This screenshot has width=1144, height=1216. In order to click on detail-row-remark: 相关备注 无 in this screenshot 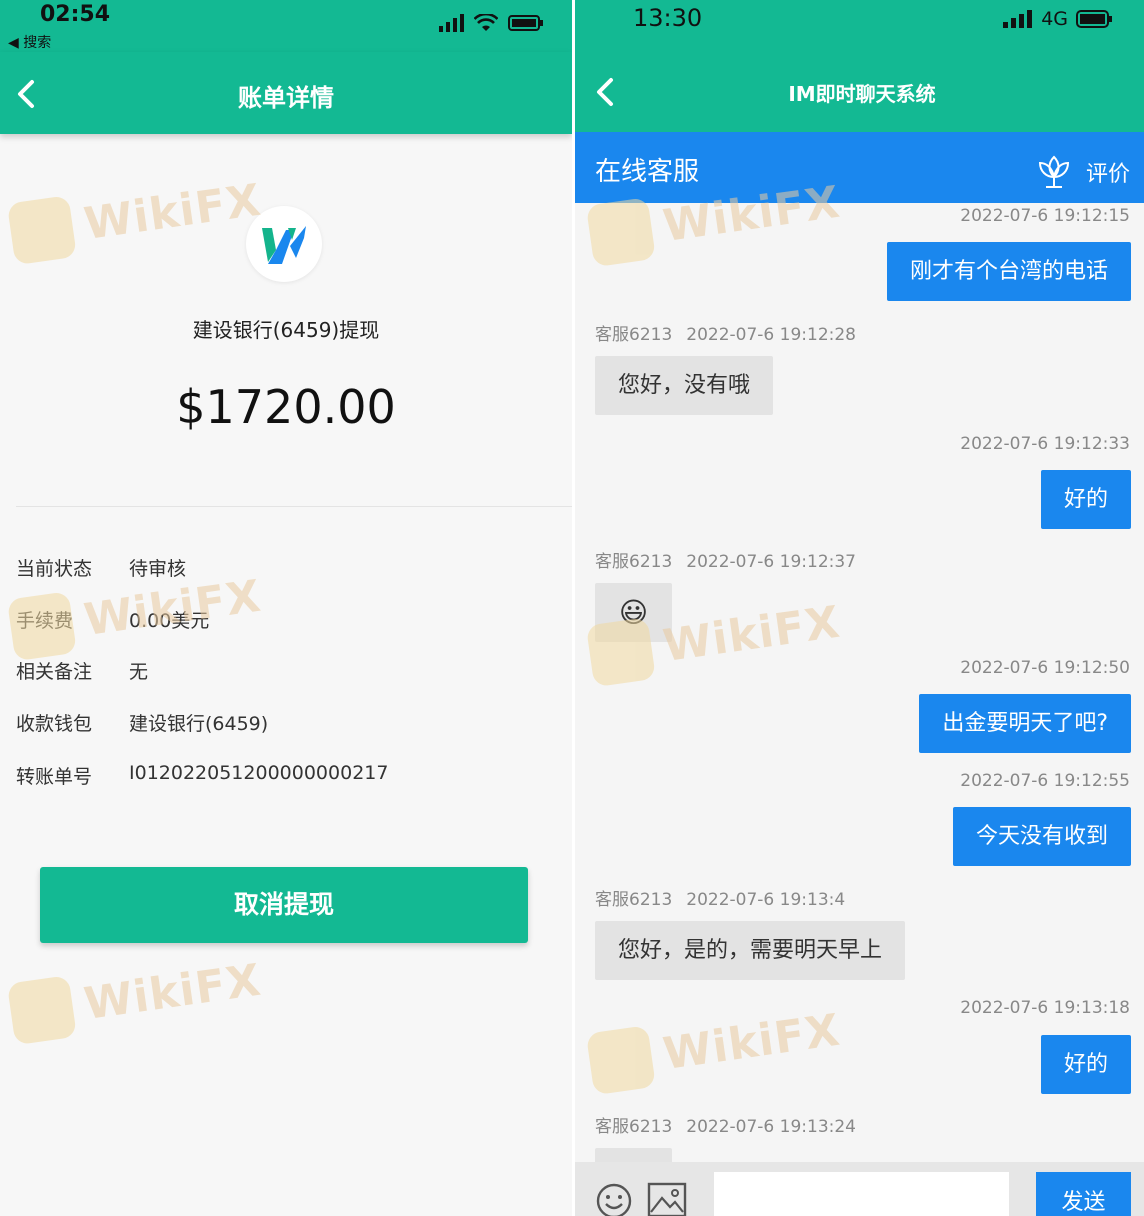, I will do `click(286, 672)`.